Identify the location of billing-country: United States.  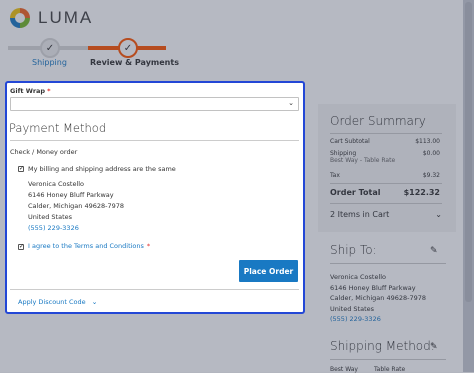
(50, 217).